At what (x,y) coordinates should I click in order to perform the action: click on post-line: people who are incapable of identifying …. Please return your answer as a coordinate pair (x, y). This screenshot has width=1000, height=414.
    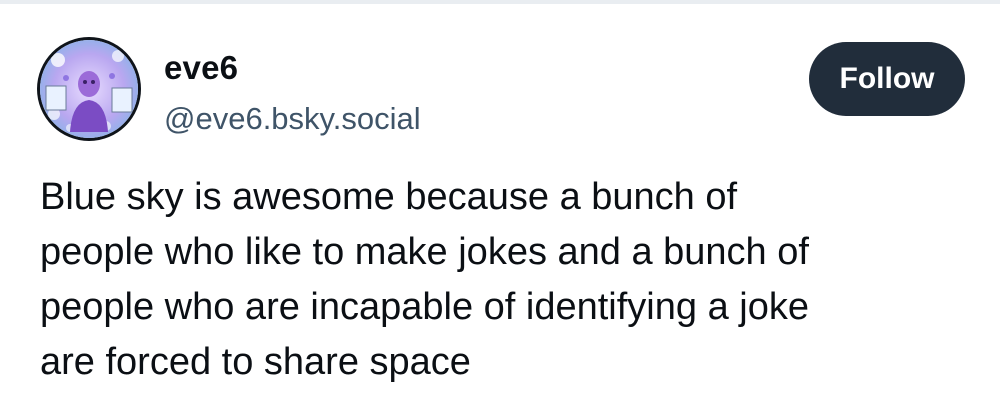
    Looking at the image, I should click on (424, 307).